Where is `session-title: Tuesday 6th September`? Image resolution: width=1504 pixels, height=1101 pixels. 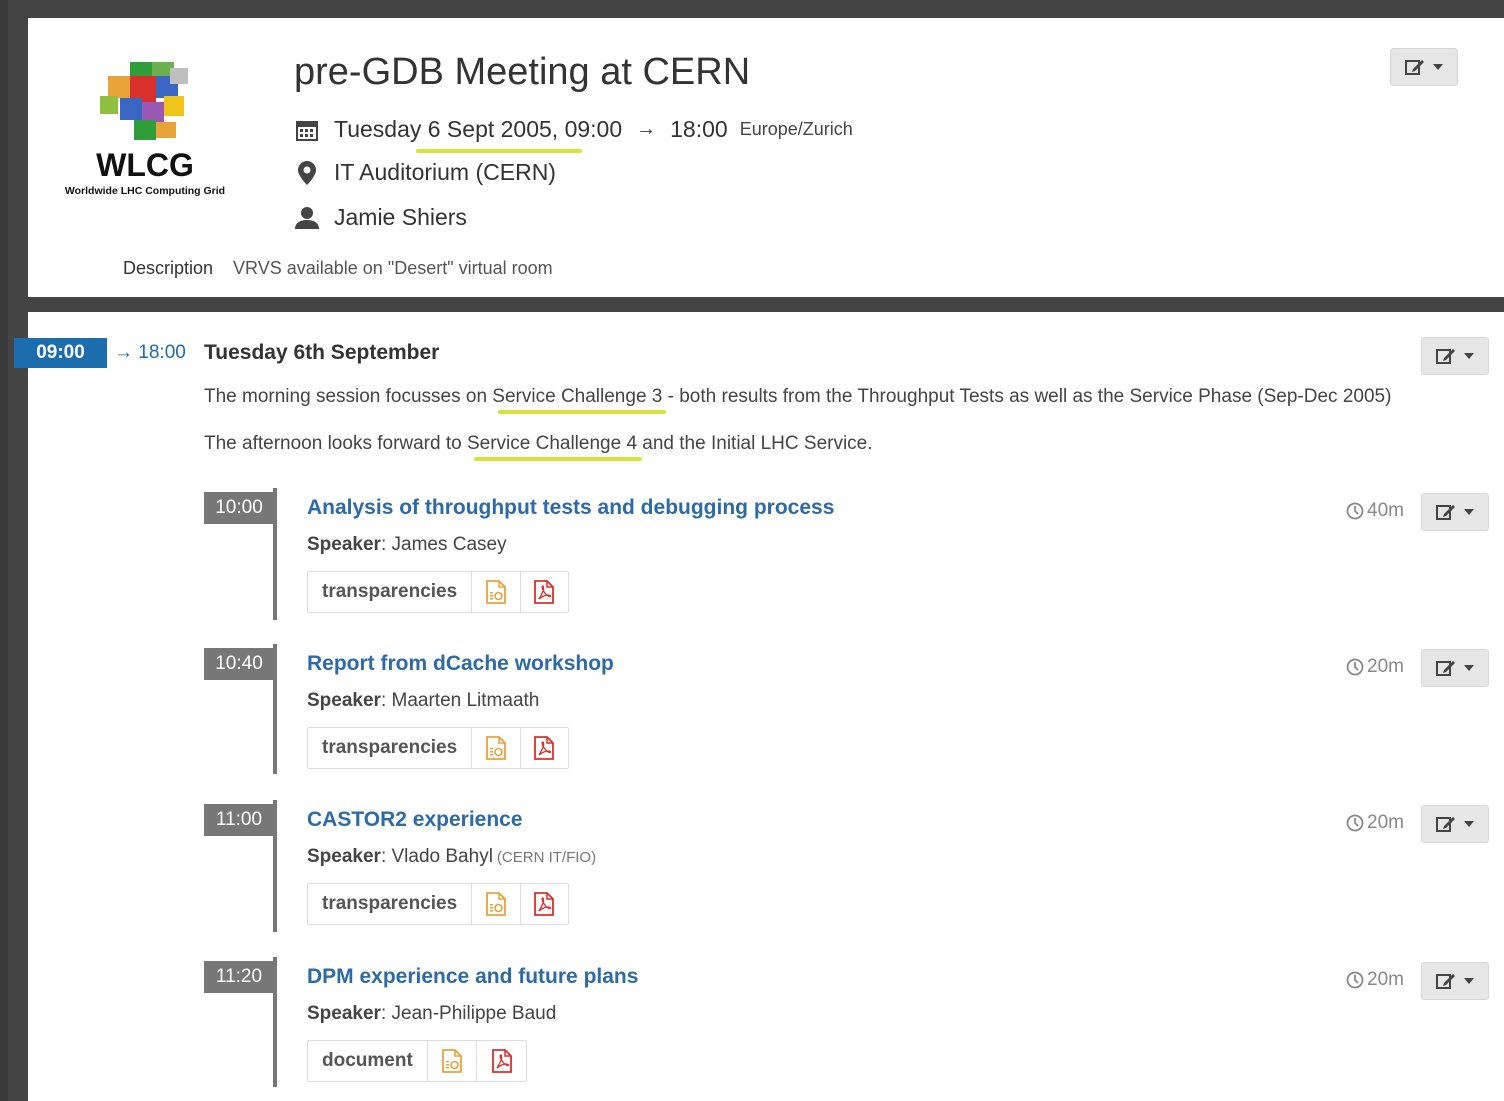 session-title: Tuesday 6th September is located at coordinates (322, 352).